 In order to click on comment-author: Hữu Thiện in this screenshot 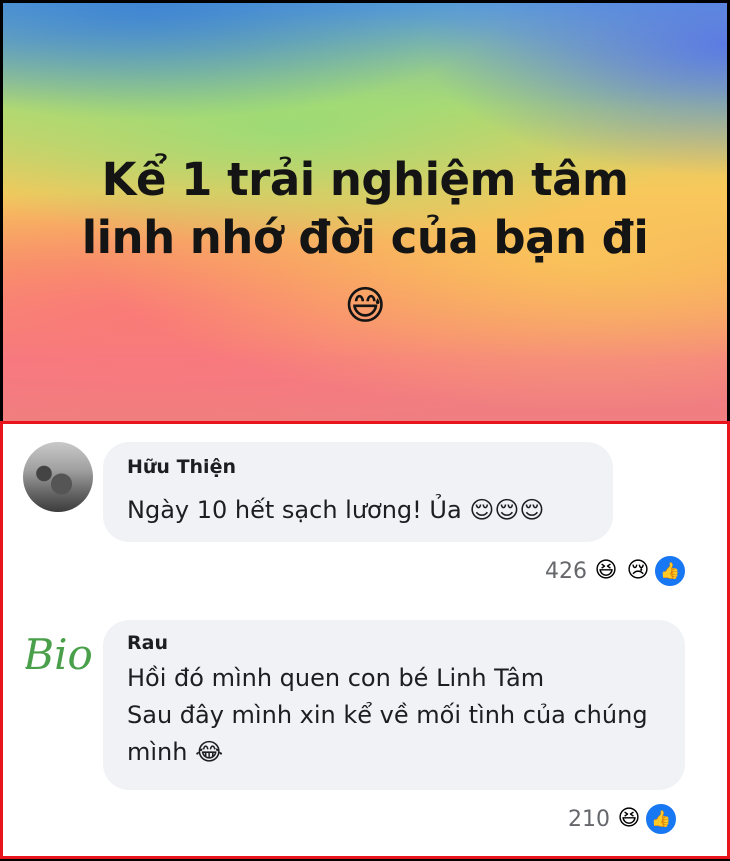, I will do `click(181, 467)`.